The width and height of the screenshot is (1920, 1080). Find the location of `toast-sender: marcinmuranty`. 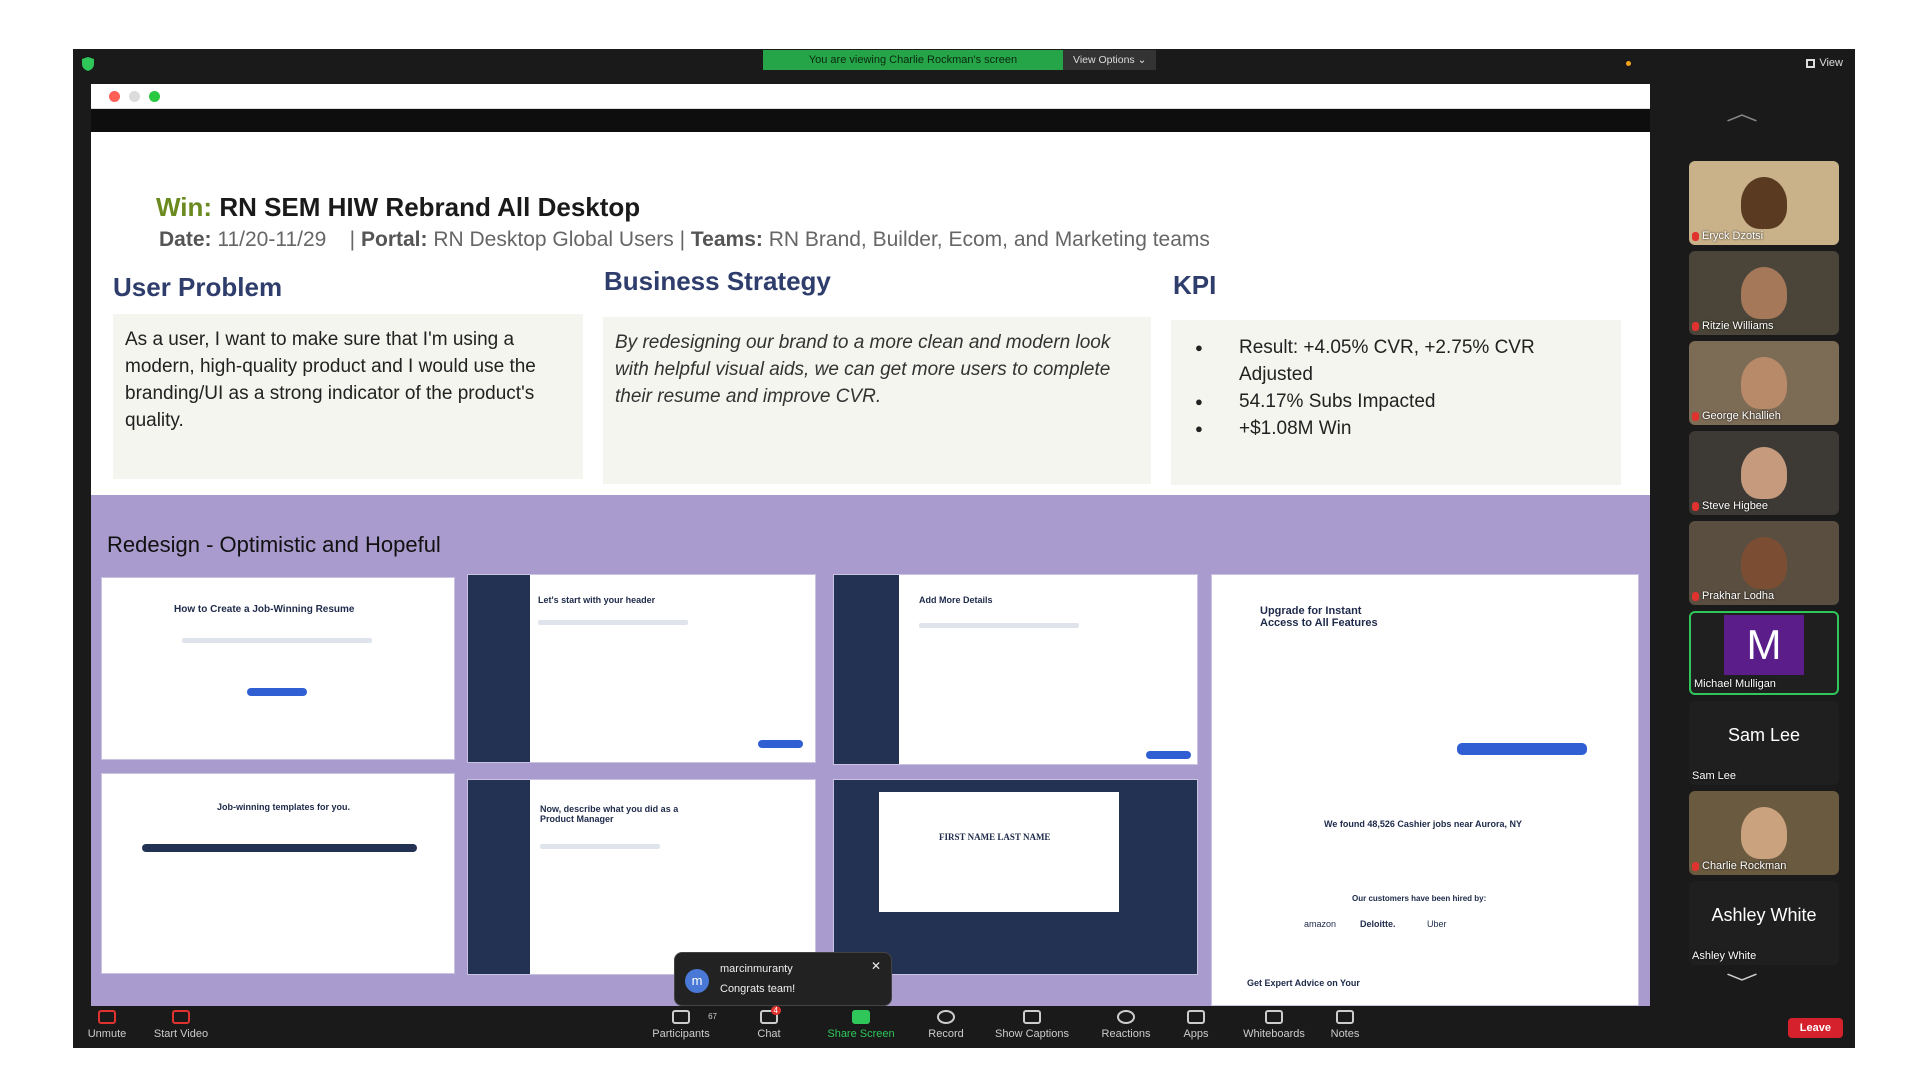

toast-sender: marcinmuranty is located at coordinates (756, 969).